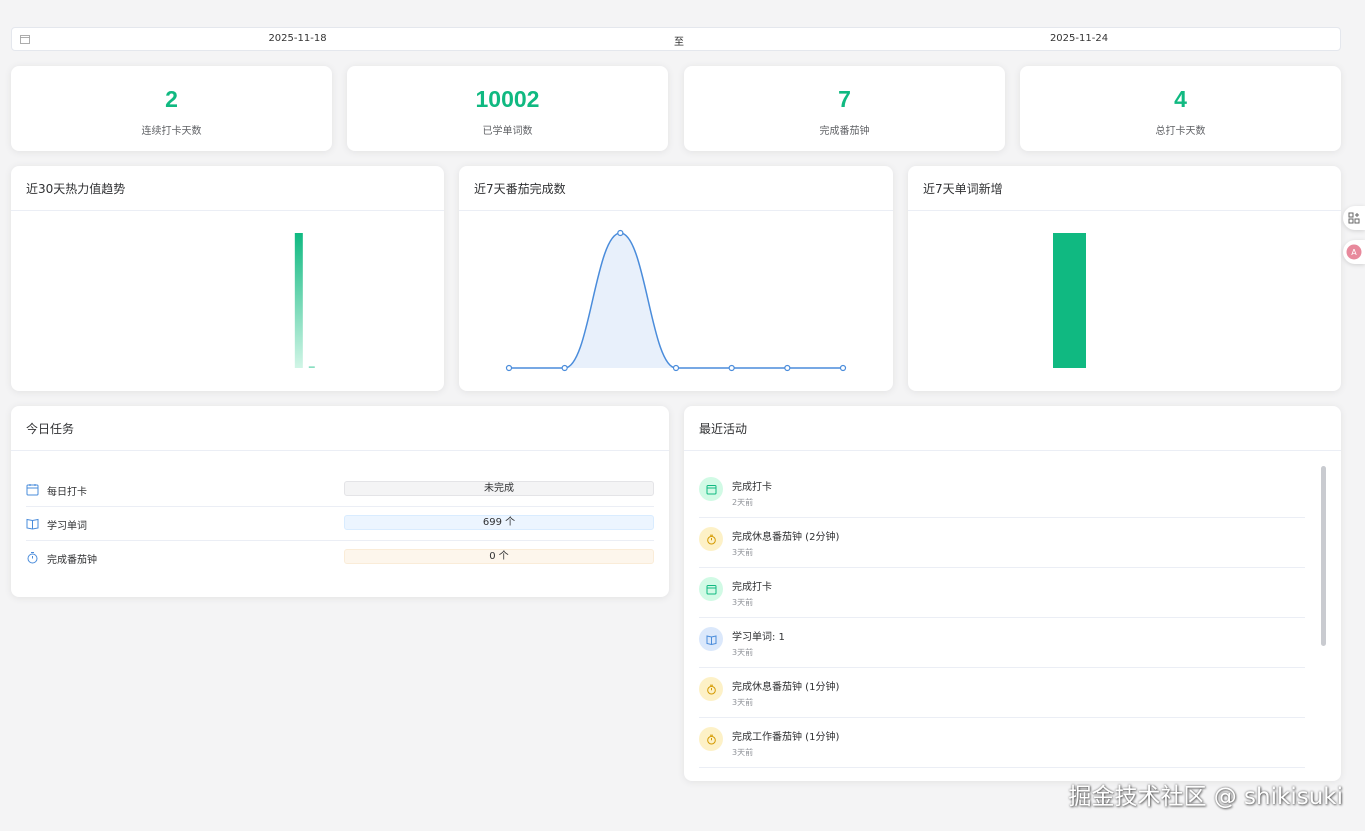 This screenshot has height=831, width=1365. Describe the element at coordinates (1205, 797) in the screenshot. I see `watermark: 掘金技术社区 @ shikisuki` at that location.